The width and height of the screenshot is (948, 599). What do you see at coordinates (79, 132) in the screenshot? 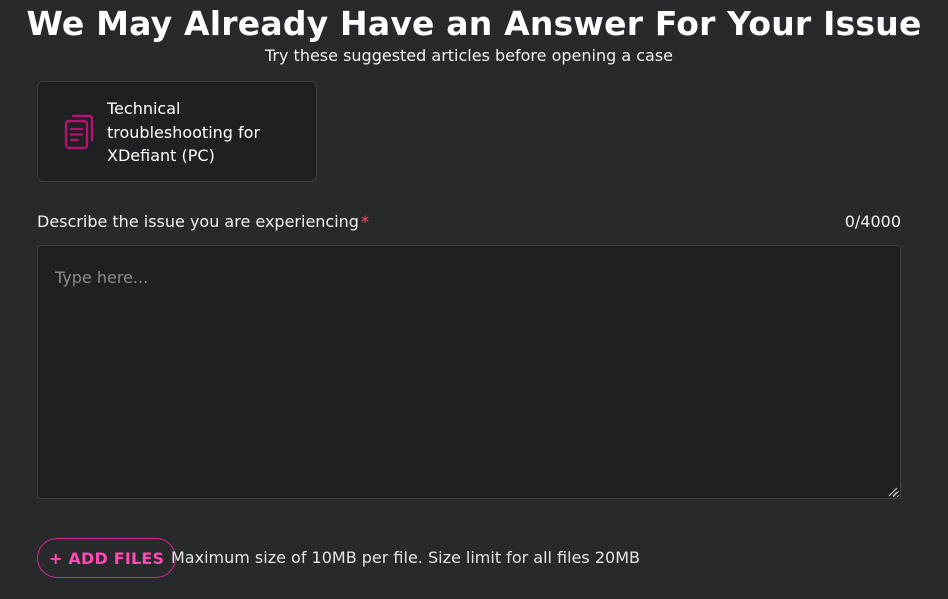
I see `document-copy-icon` at bounding box center [79, 132].